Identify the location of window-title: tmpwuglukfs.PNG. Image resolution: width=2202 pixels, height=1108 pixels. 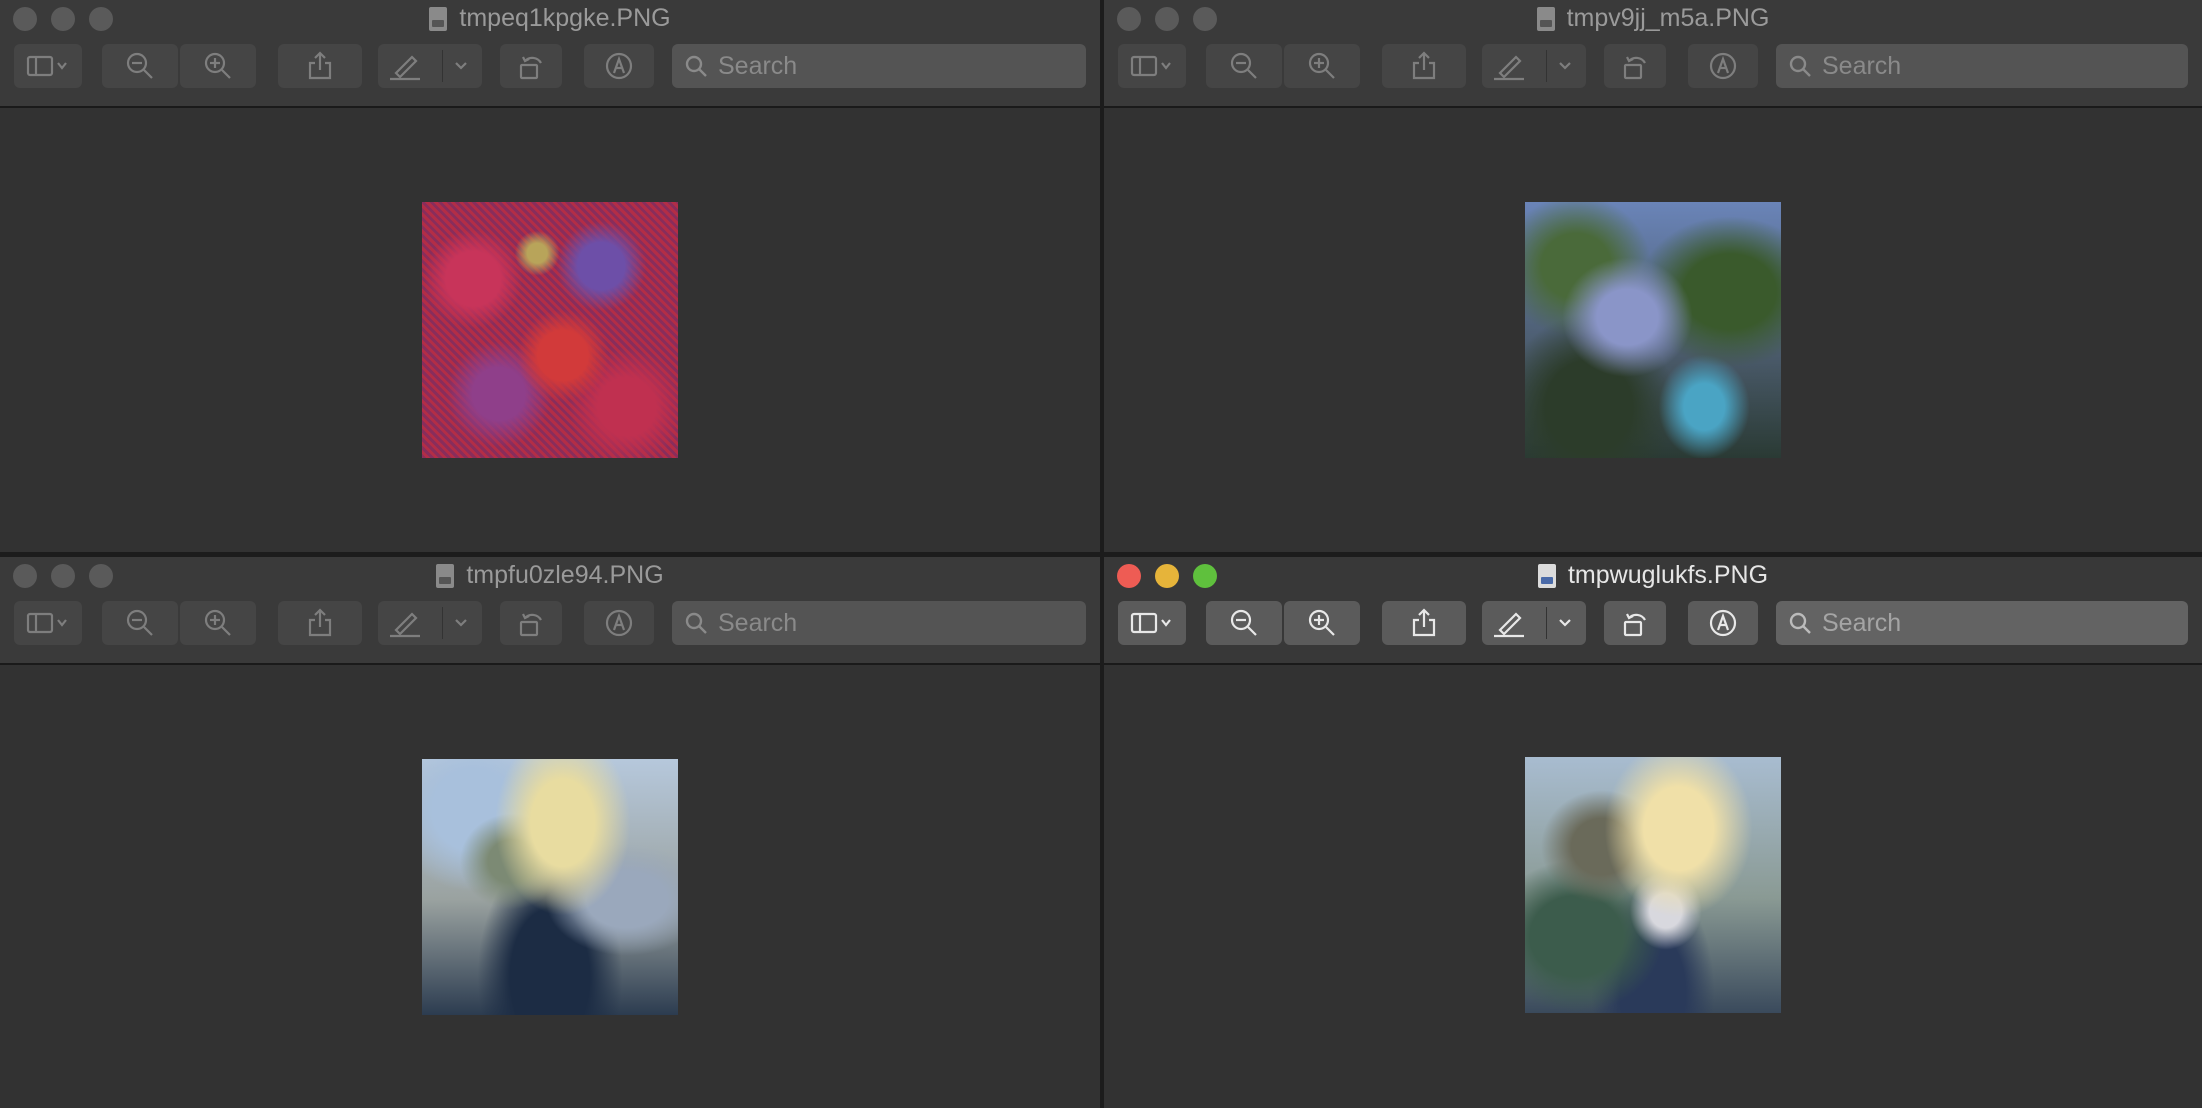
(1653, 575).